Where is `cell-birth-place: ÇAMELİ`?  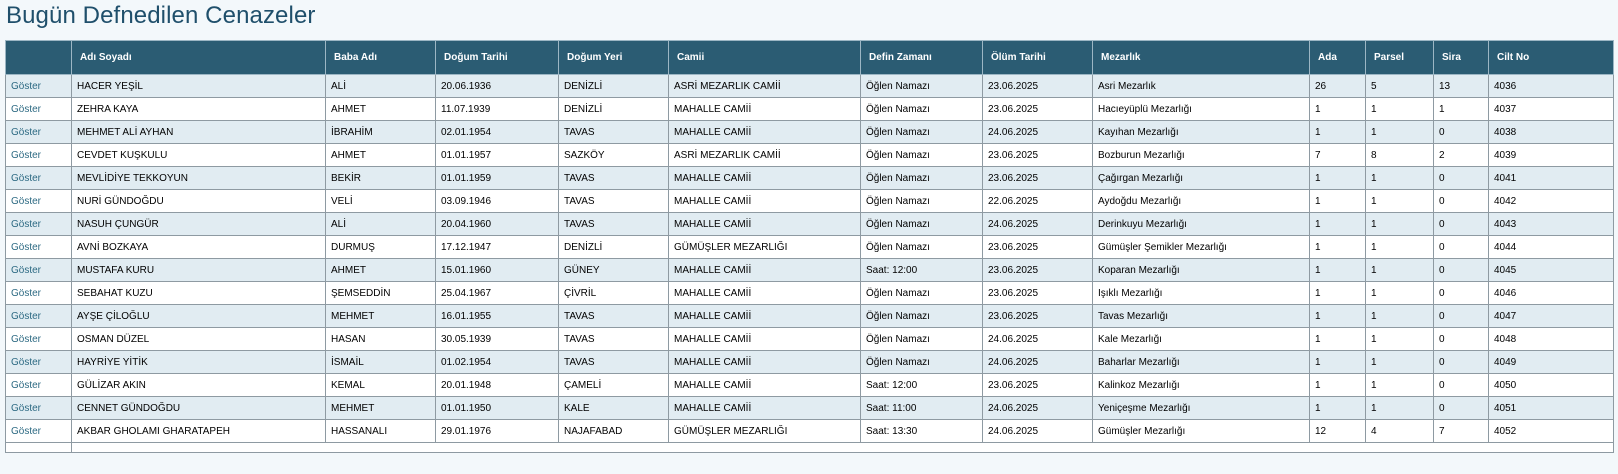
cell-birth-place: ÇAMELİ is located at coordinates (613, 385).